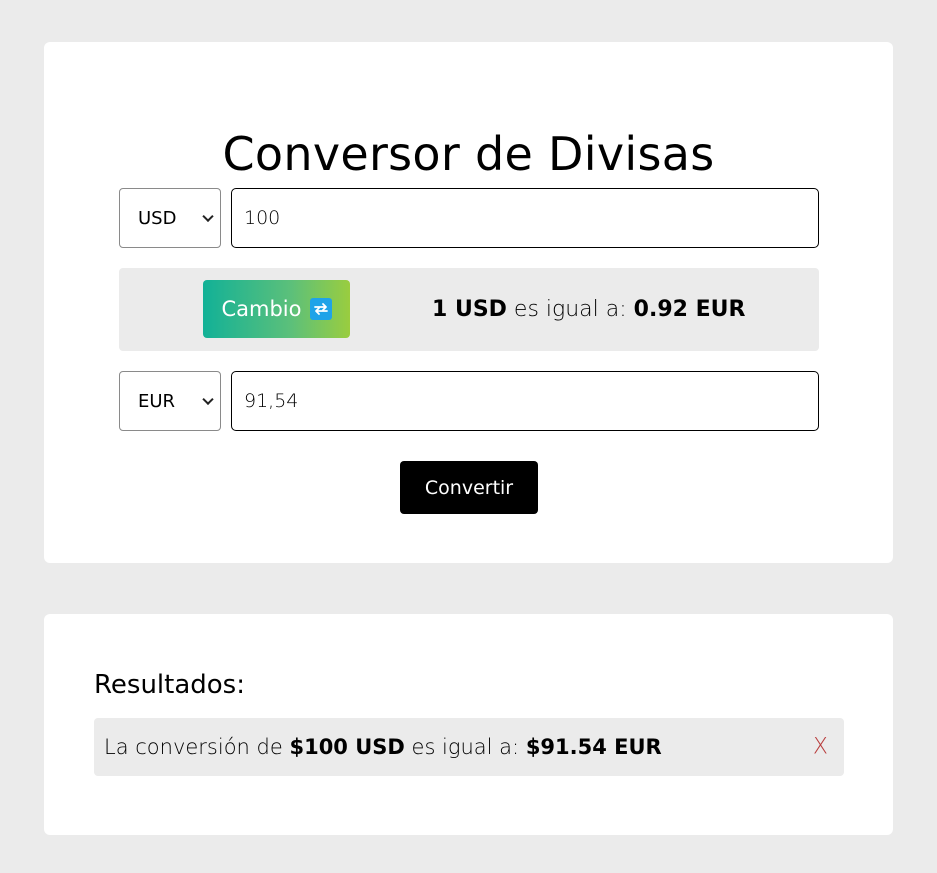 Image resolution: width=937 pixels, height=873 pixels. I want to click on from-currency-select: USD, so click(170, 218).